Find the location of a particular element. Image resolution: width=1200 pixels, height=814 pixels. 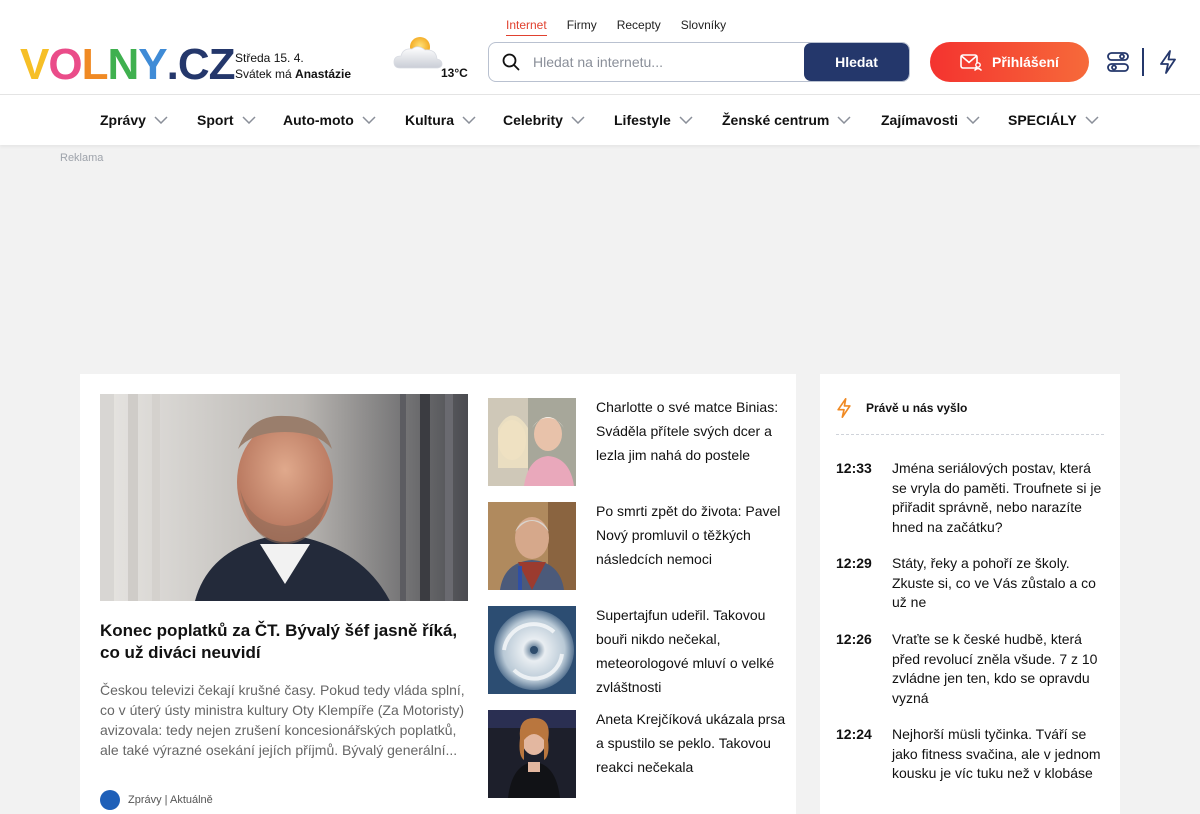

nav-item-zenske-centrum: Ženské centrum is located at coordinates (786, 120).